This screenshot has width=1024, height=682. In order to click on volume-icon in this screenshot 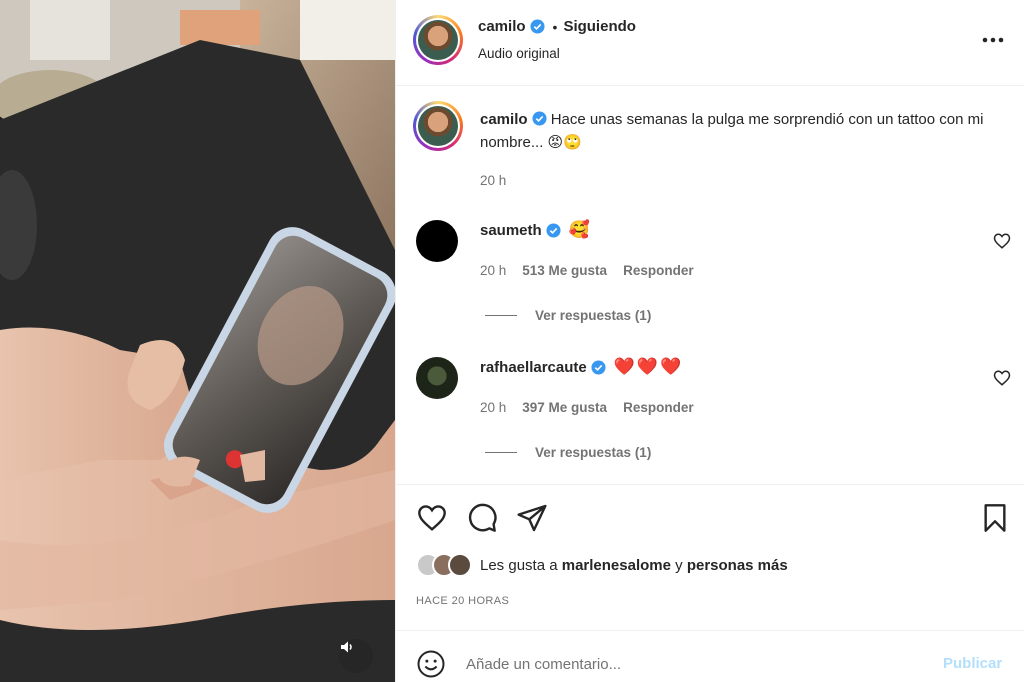, I will do `click(346, 647)`.